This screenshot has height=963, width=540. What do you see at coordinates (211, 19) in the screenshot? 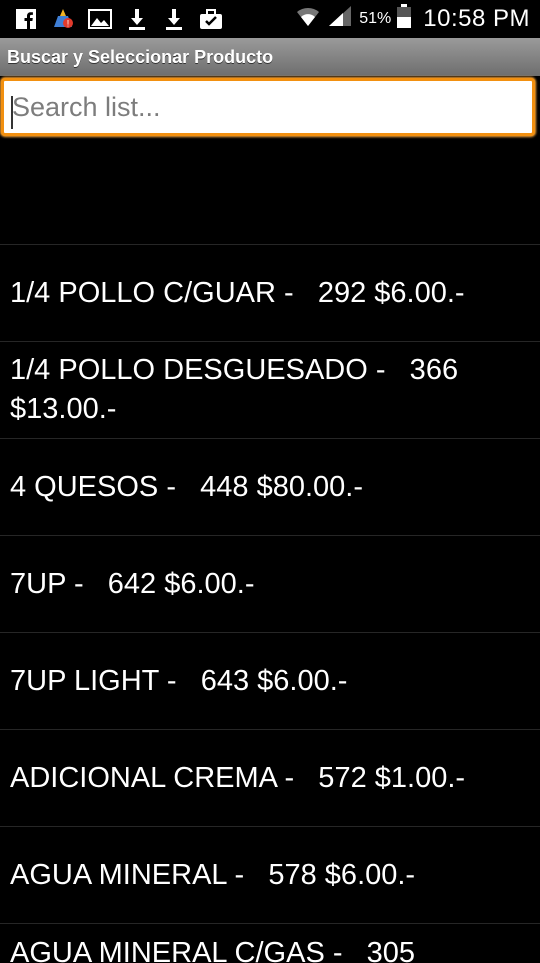
I see `briefcase-icon` at bounding box center [211, 19].